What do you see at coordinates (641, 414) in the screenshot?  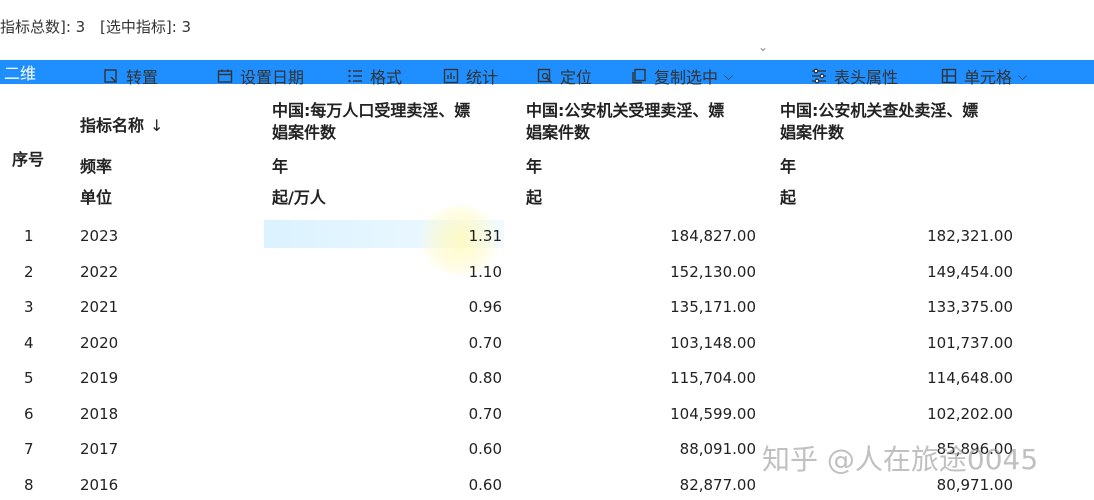 I see `cell-v2: 104,599.00` at bounding box center [641, 414].